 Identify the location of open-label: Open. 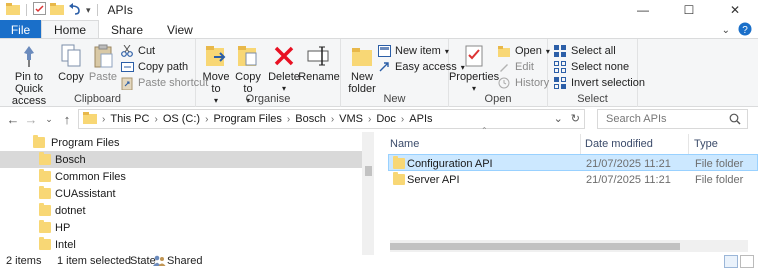
(528, 51).